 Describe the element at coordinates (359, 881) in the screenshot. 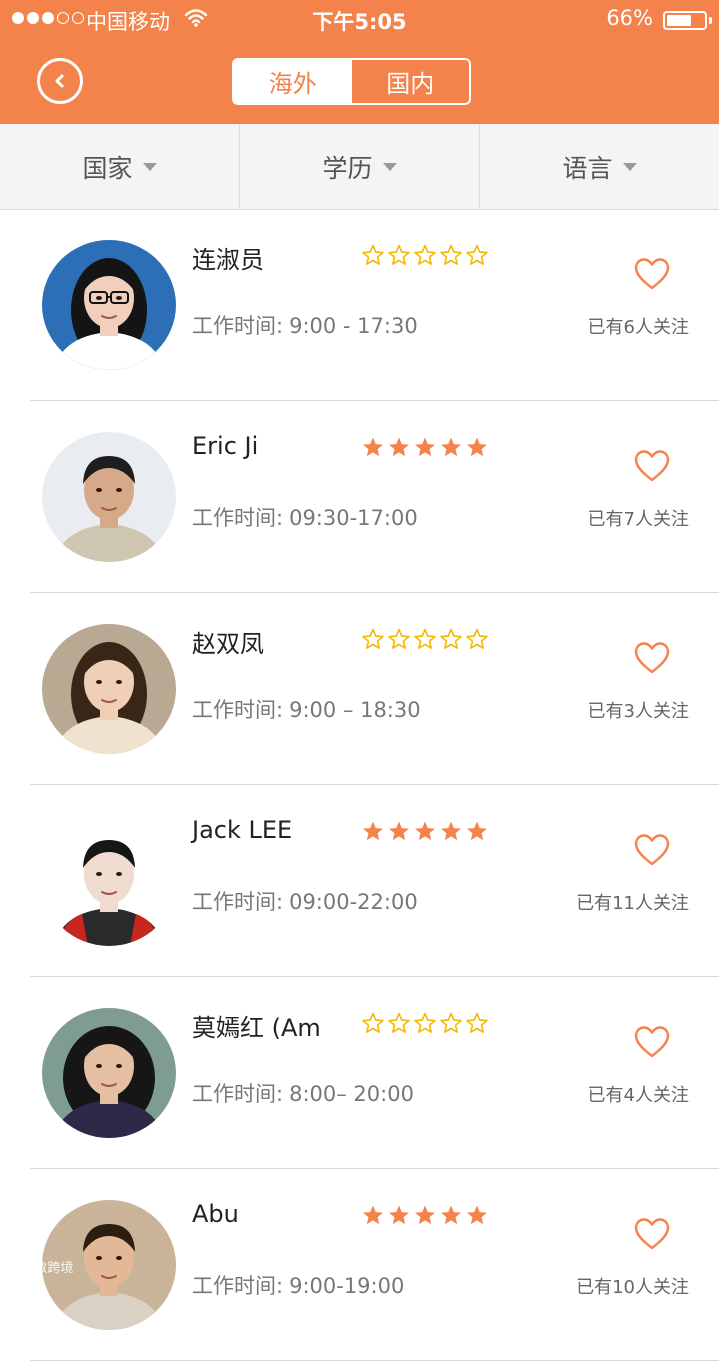

I see `list-item: Jack LEE 工作时间: 09:00-22:00 已有11人关注` at that location.